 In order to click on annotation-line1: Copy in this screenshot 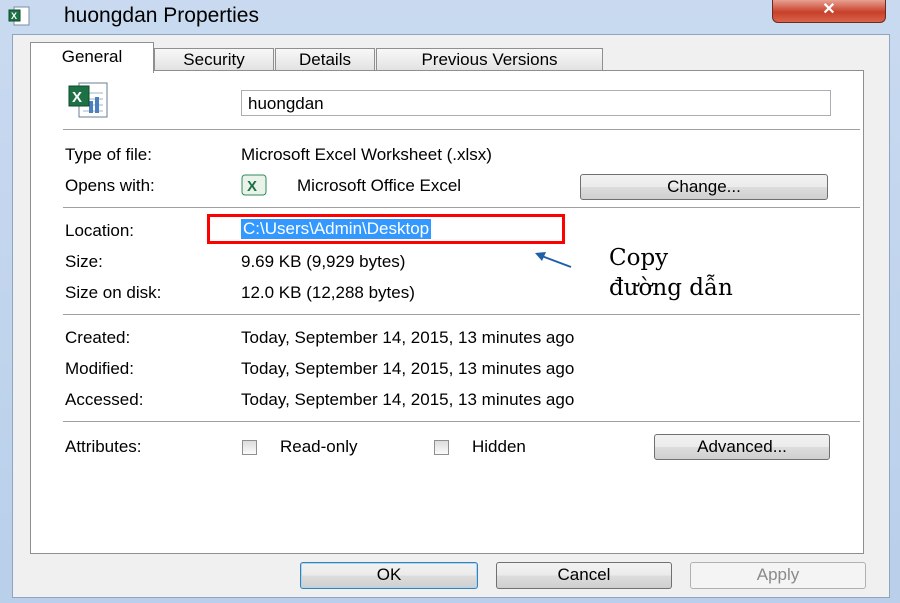, I will do `click(639, 258)`.